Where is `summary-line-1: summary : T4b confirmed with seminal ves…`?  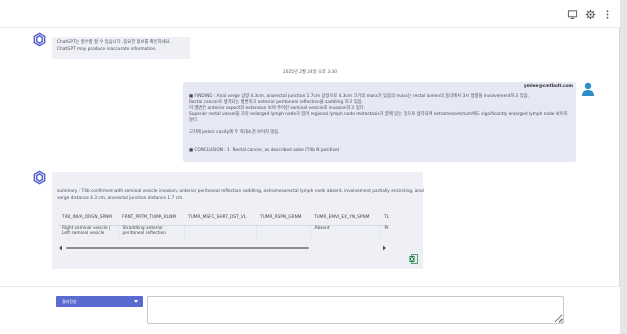 summary-line-1: summary : T4b confirmed with seminal ves… is located at coordinates (240, 191).